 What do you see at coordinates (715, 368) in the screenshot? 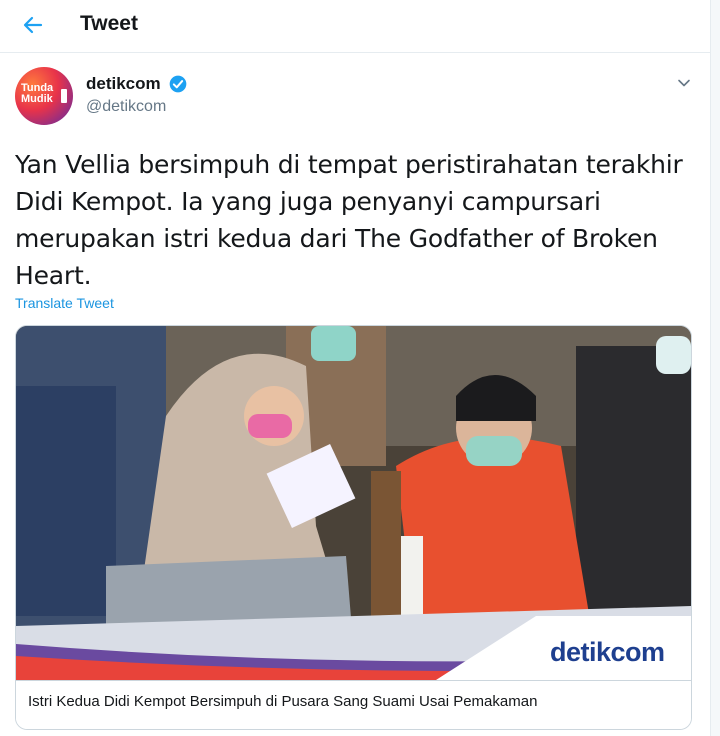
I see `scrollbar` at bounding box center [715, 368].